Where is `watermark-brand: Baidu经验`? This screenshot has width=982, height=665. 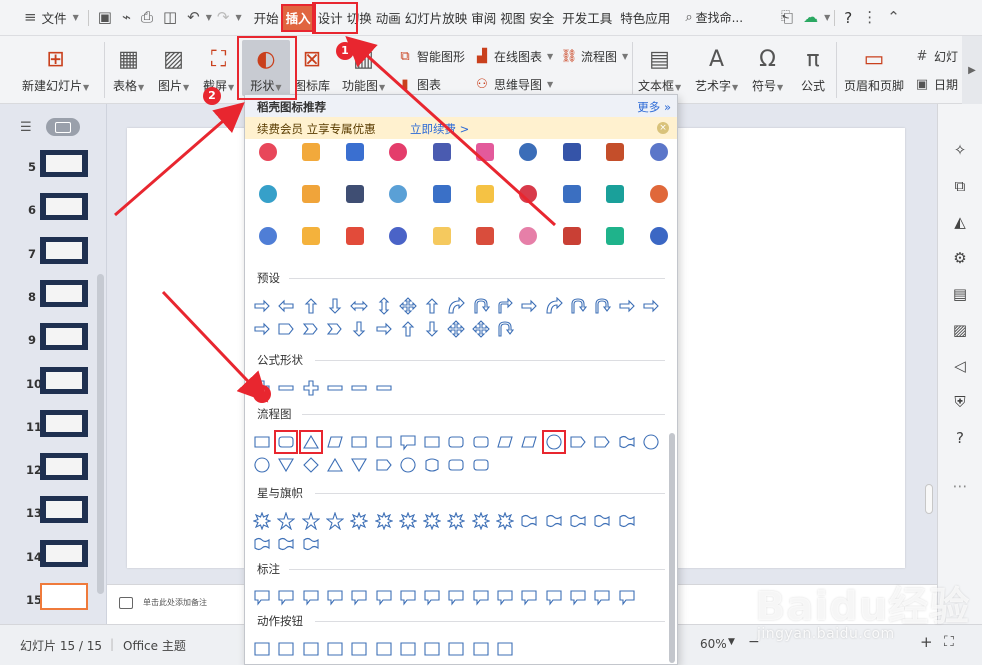 watermark-brand: Baidu经验 is located at coordinates (863, 607).